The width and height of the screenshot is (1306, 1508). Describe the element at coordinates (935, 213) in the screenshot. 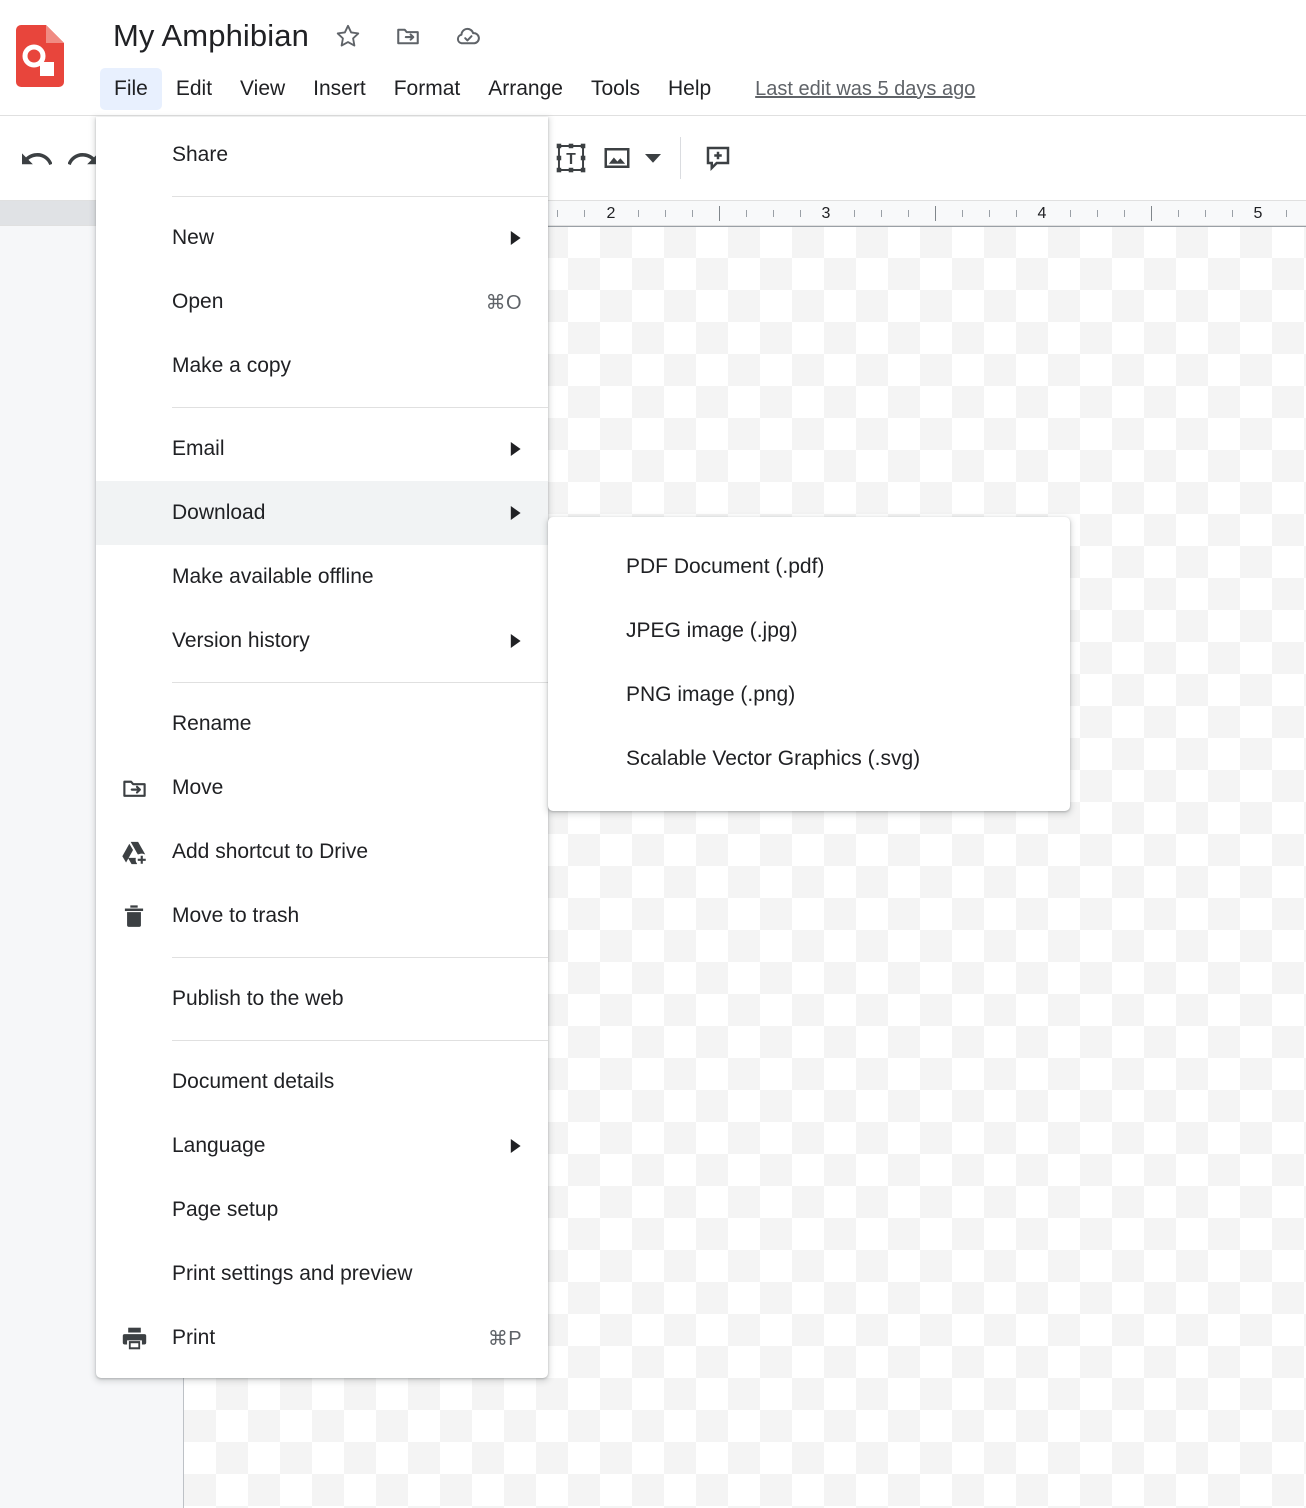

I see `ruler-tick-major` at that location.